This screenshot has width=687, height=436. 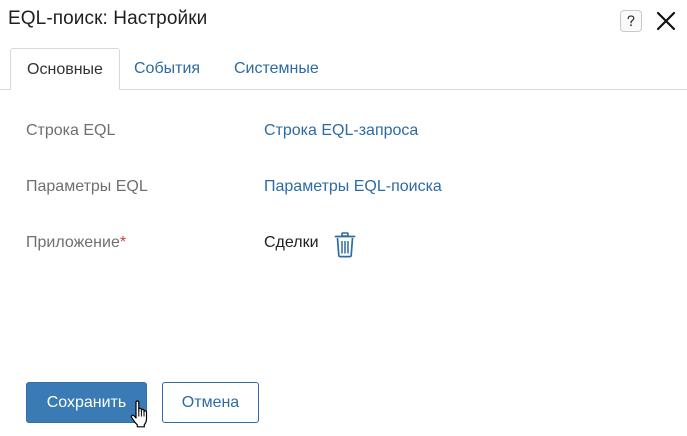 What do you see at coordinates (291, 242) in the screenshot?
I see `application-value: Сделки` at bounding box center [291, 242].